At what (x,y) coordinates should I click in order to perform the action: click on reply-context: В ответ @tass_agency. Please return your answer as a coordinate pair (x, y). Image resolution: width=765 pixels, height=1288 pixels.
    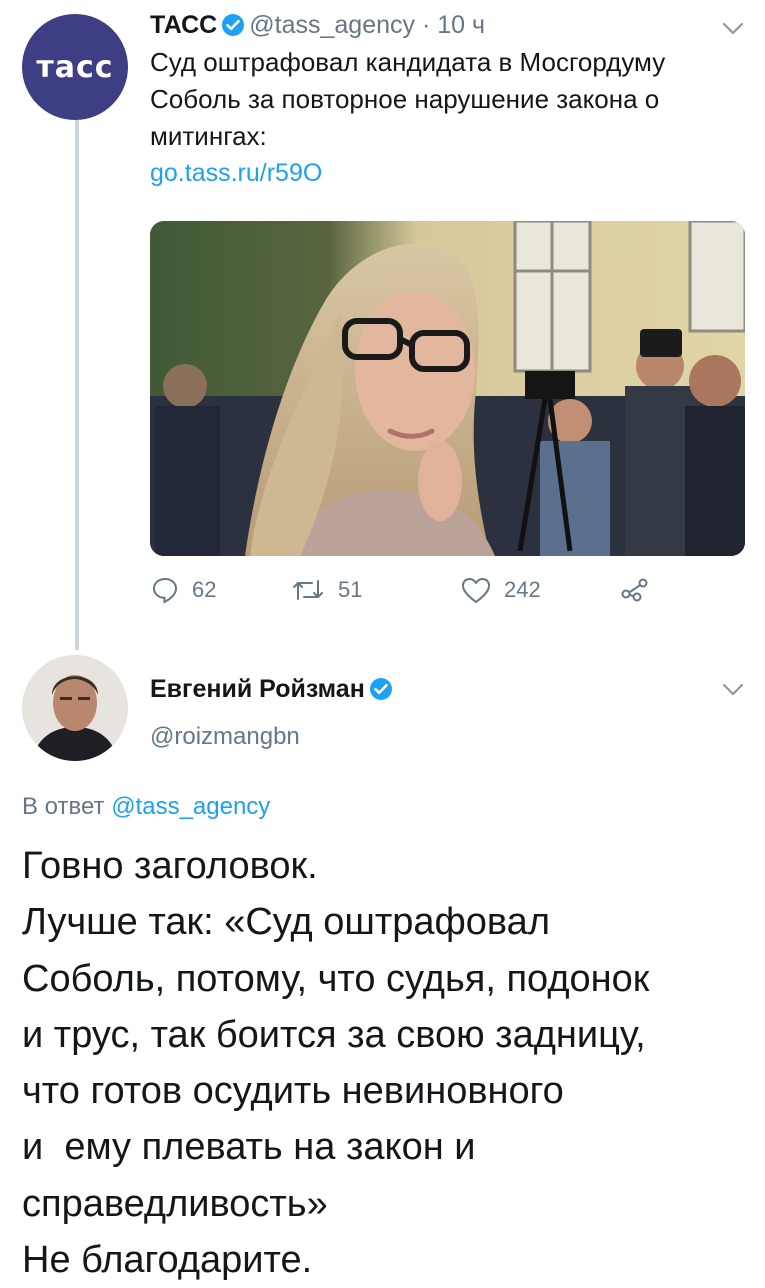
    Looking at the image, I should click on (146, 807).